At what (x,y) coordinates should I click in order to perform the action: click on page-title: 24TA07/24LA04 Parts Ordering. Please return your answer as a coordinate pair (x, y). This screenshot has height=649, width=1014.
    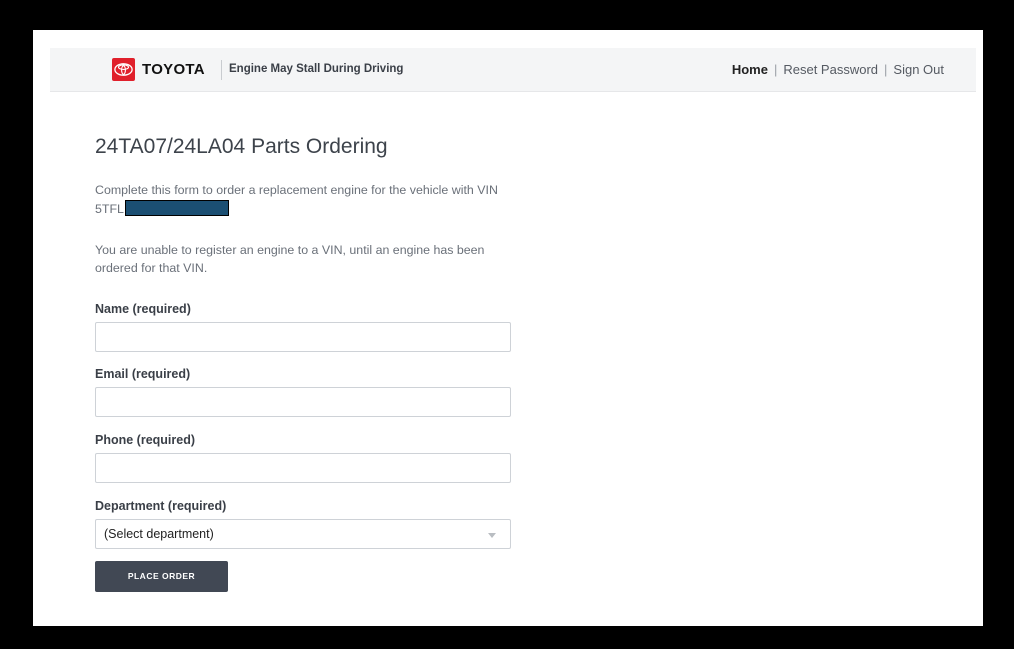
    Looking at the image, I should click on (241, 146).